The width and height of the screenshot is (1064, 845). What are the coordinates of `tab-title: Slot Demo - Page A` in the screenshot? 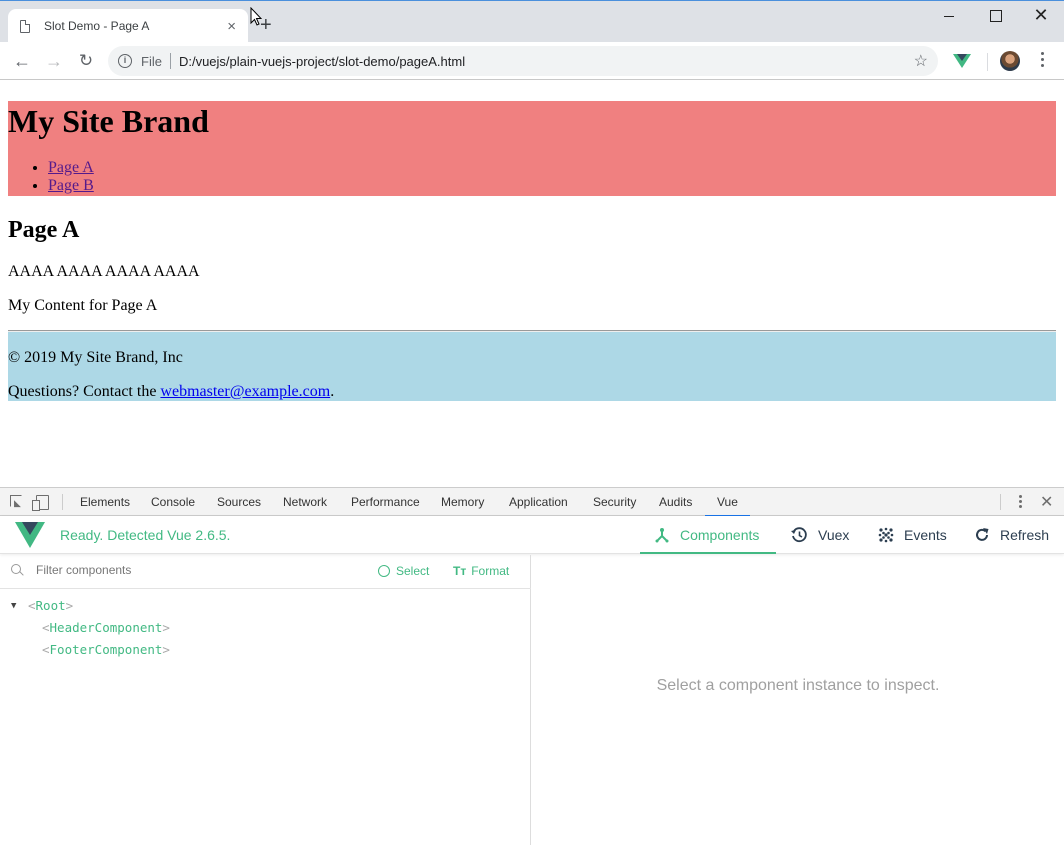 It's located at (97, 26).